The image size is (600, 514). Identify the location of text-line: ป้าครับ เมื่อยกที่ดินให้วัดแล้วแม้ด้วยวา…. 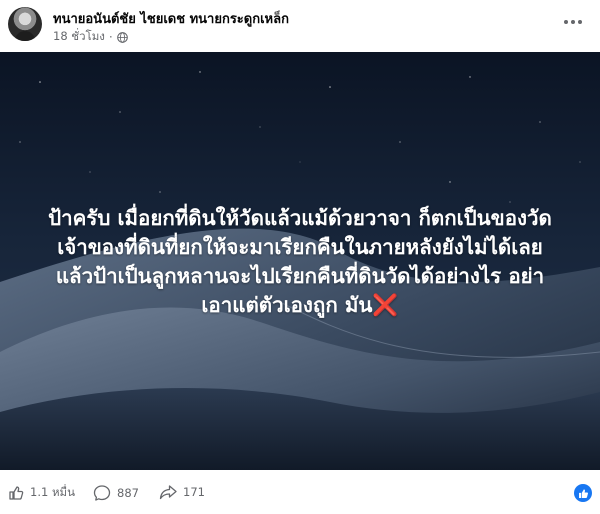
(300, 218).